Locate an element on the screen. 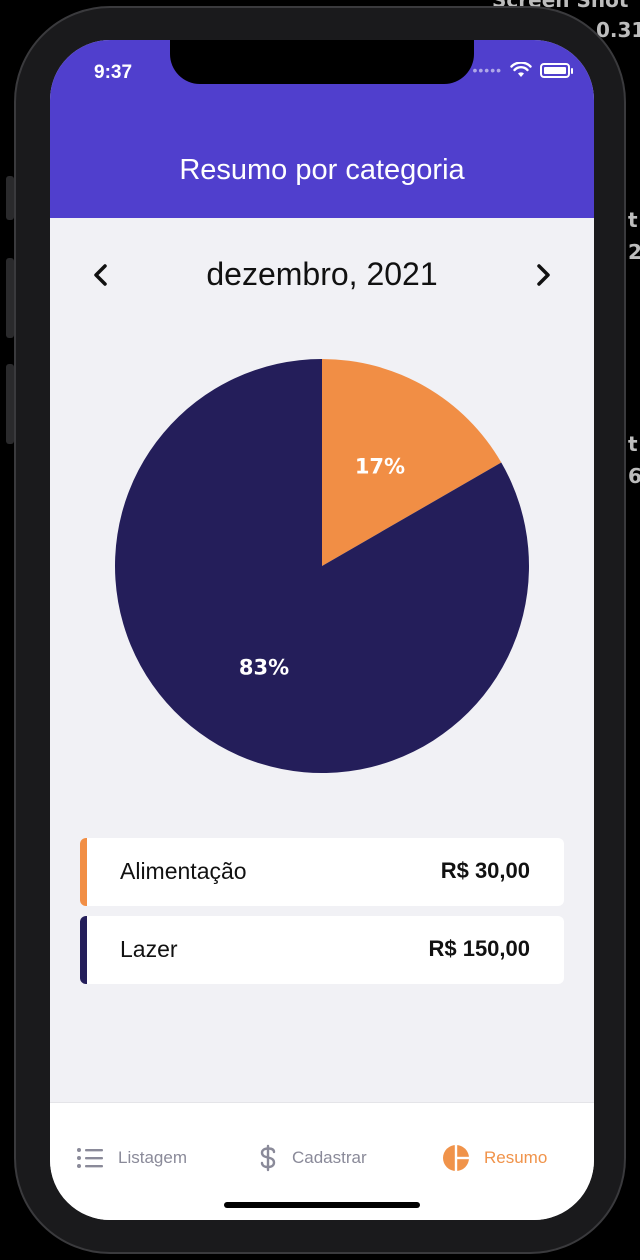  status-icons: ••••• is located at coordinates (522, 70).